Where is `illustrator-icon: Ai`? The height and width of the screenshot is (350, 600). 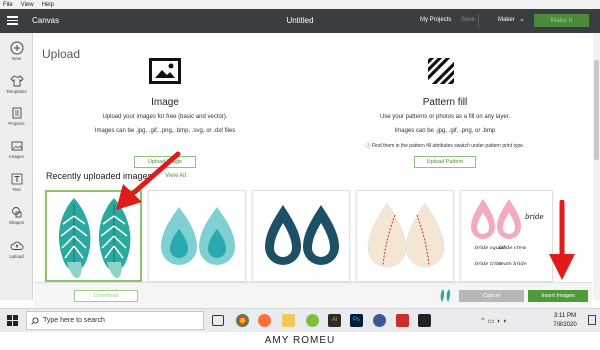
illustrator-icon: Ai is located at coordinates (334, 320).